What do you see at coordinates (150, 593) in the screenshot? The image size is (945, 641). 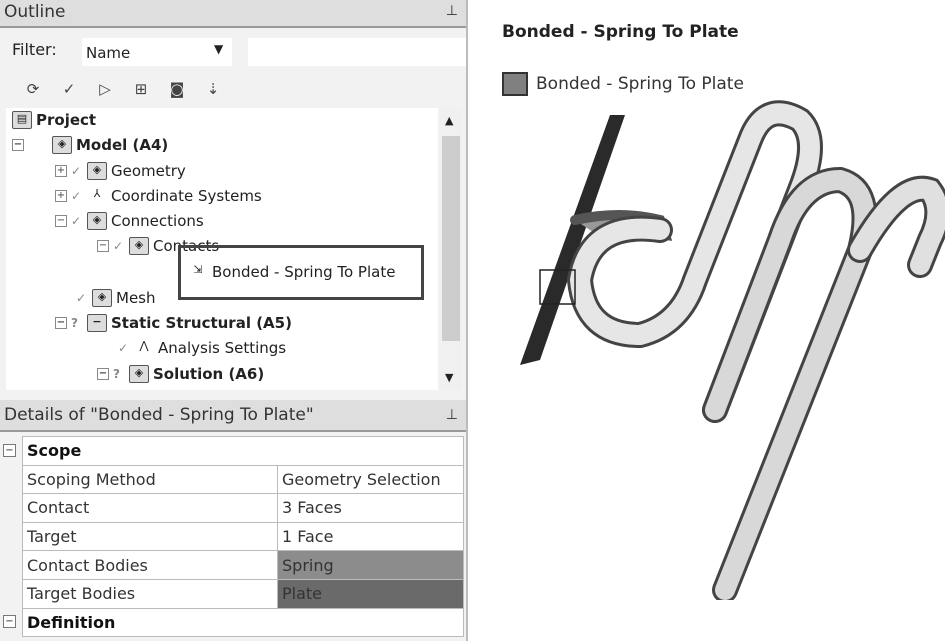 I see `property-name: Target Bodies` at bounding box center [150, 593].